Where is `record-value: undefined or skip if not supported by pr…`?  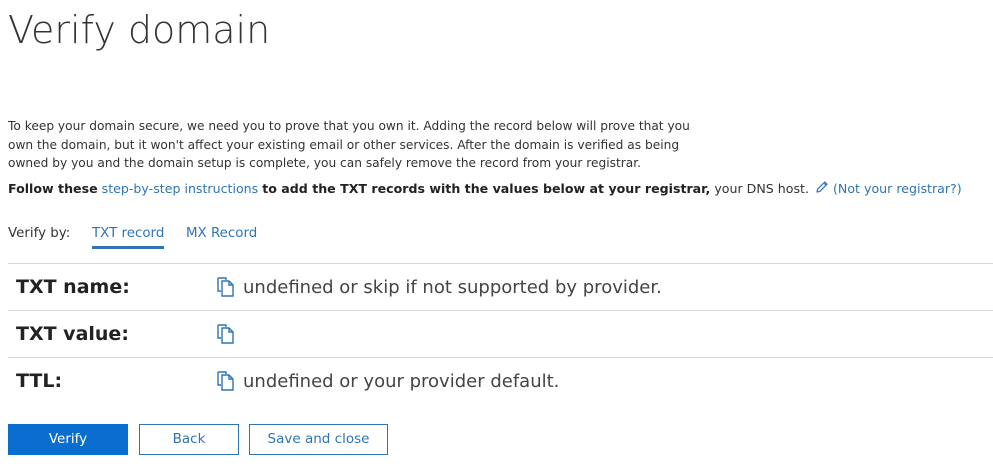 record-value: undefined or skip if not supported by pr… is located at coordinates (452, 287).